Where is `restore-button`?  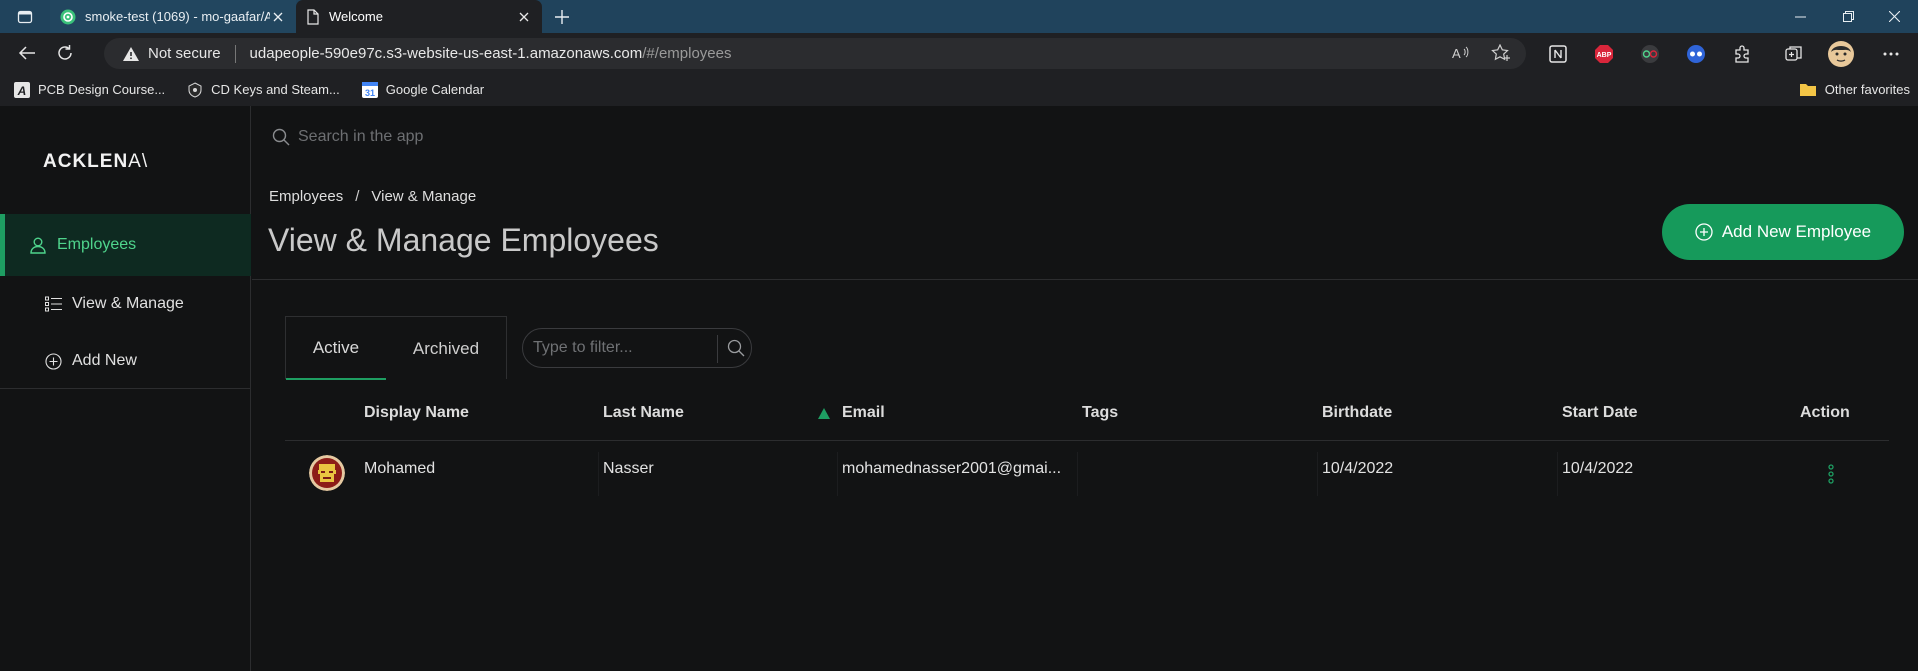
restore-button is located at coordinates (1848, 16).